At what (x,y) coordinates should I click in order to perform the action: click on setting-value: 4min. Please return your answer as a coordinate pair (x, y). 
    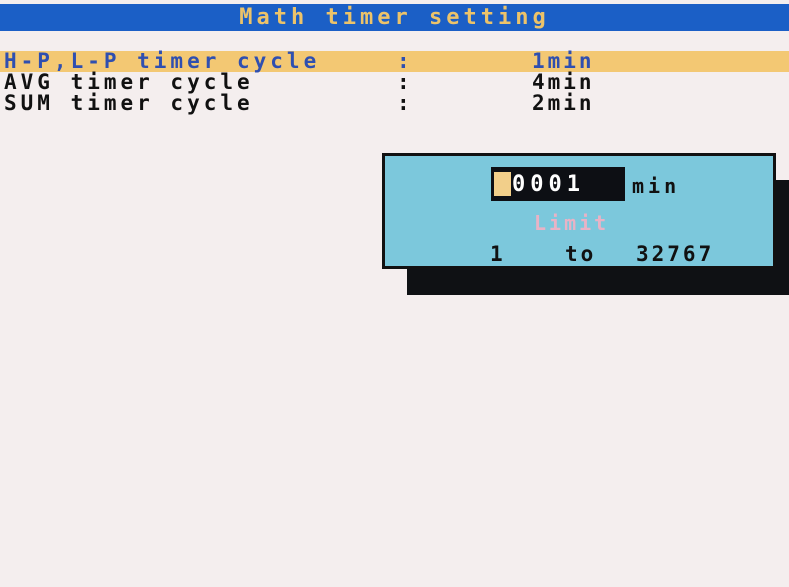
    Looking at the image, I should click on (563, 82).